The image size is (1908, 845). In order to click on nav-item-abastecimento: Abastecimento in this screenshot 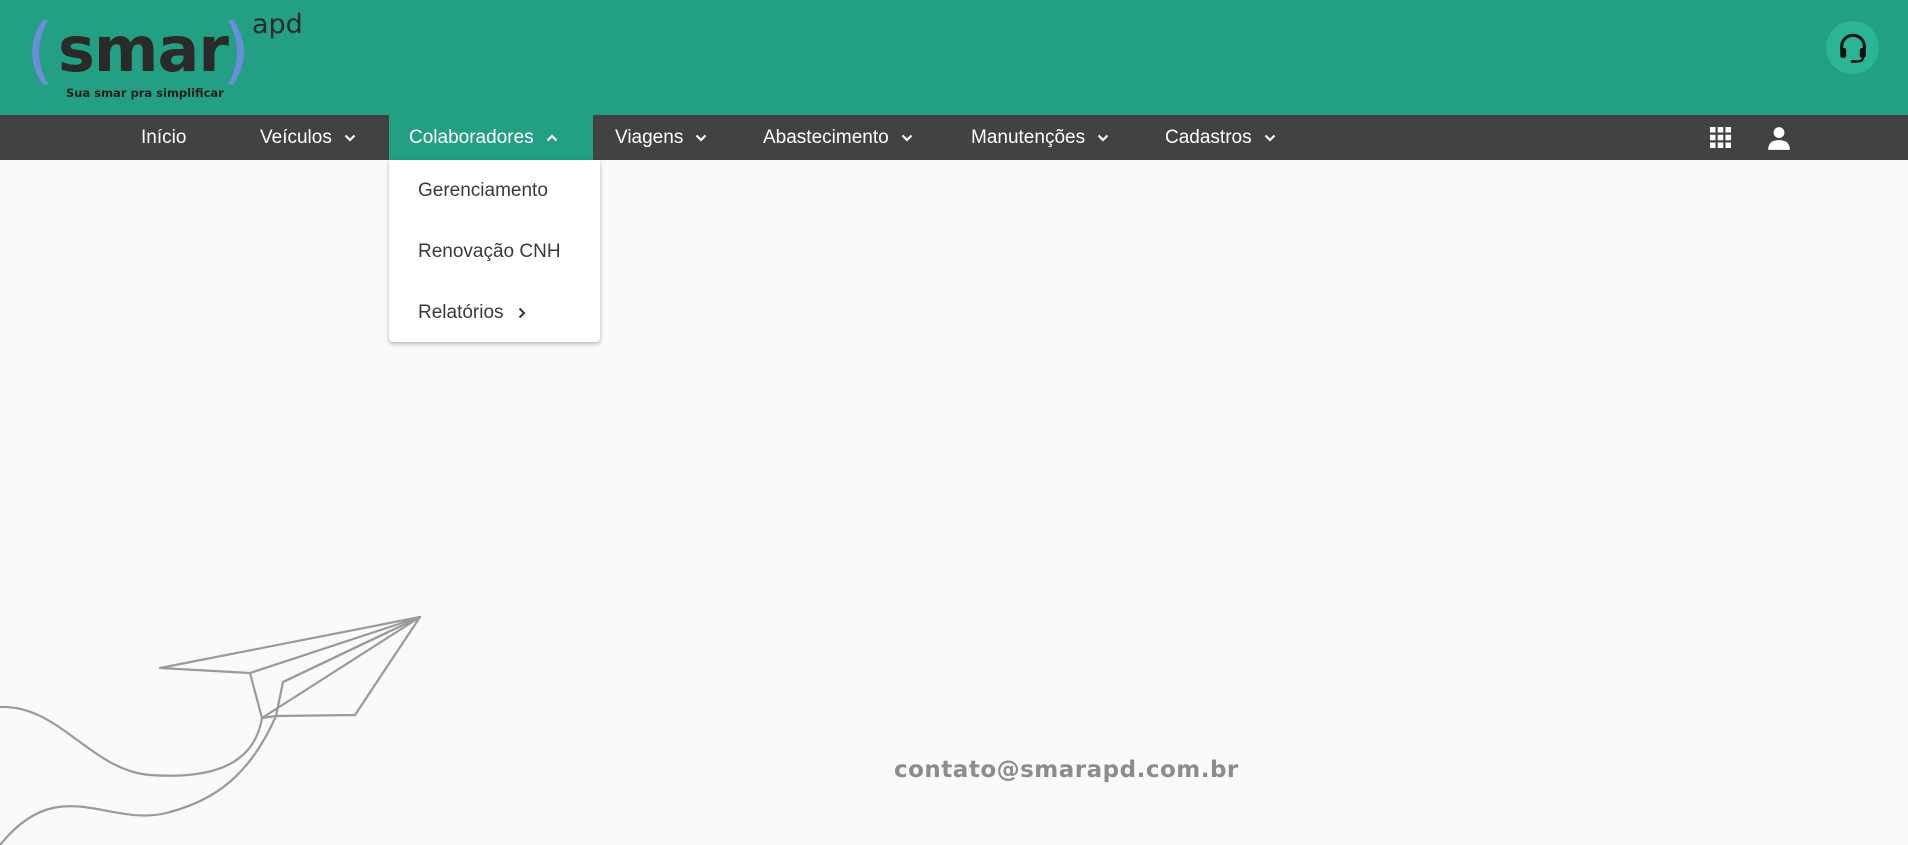, I will do `click(838, 137)`.